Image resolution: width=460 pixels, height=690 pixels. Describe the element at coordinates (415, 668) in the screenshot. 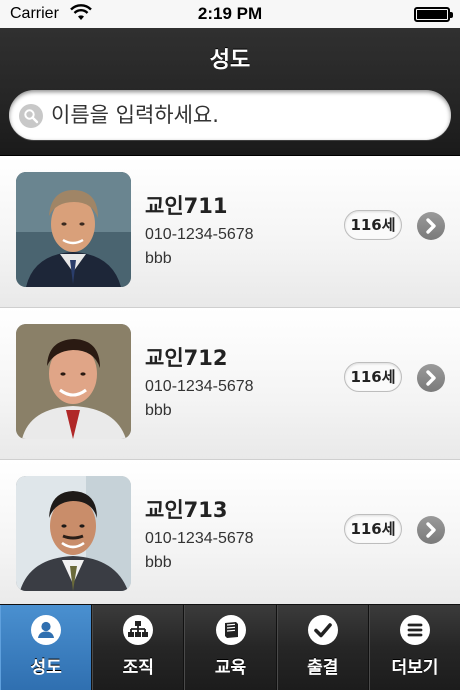

I see `tab-label: 더보기` at that location.